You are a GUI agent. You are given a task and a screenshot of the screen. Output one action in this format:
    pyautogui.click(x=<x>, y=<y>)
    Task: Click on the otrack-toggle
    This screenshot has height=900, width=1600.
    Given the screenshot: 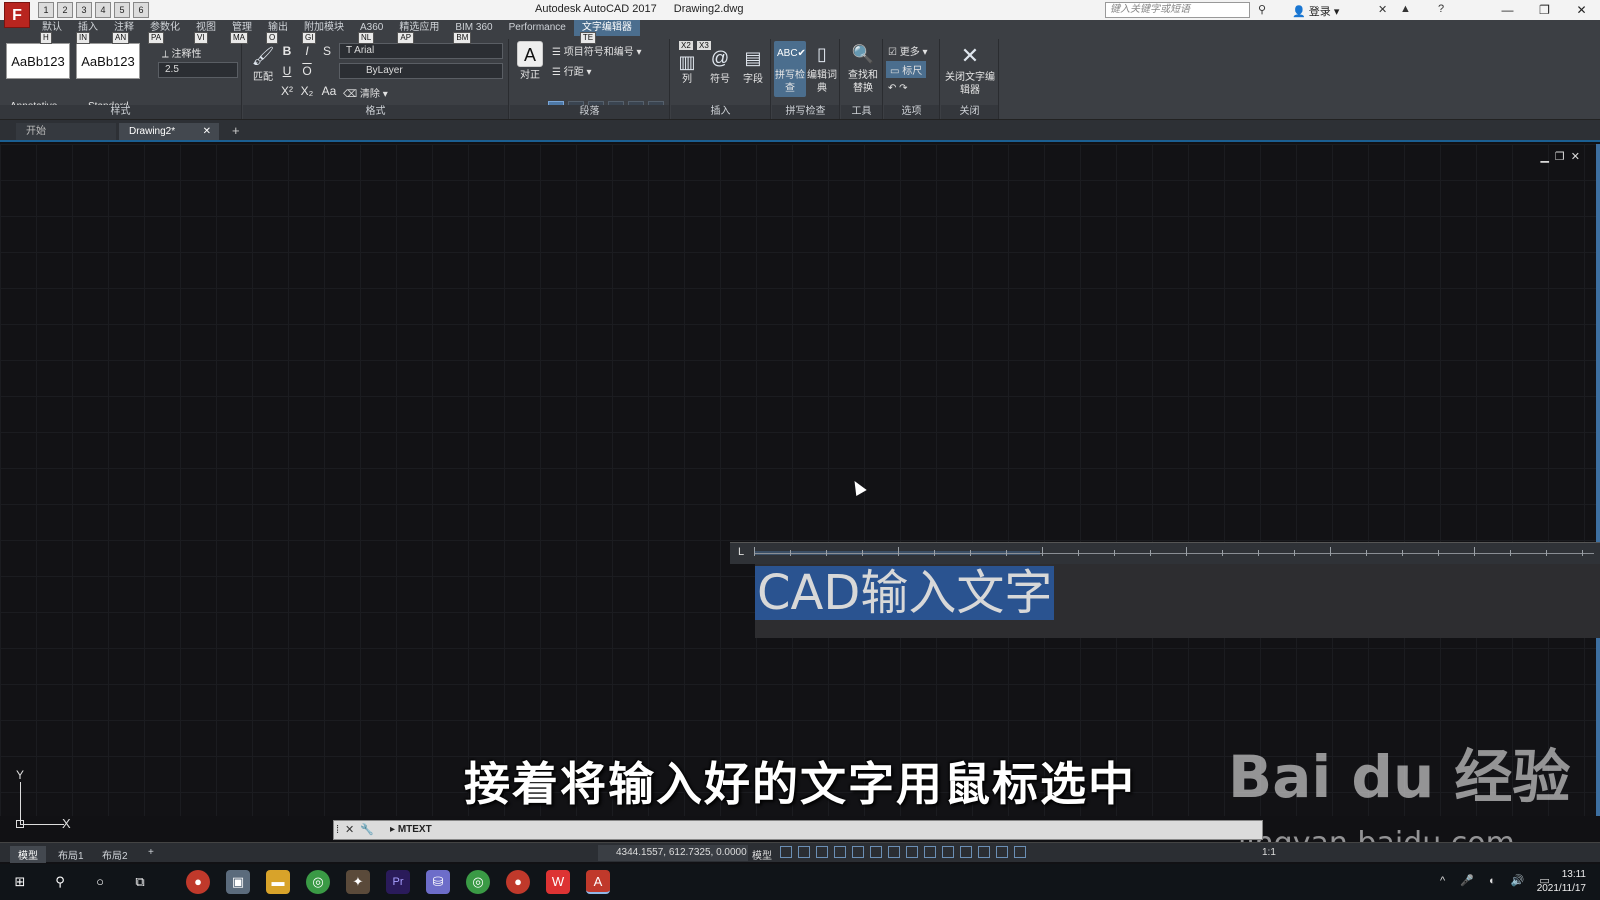 What is the action you would take?
    pyautogui.click(x=876, y=852)
    